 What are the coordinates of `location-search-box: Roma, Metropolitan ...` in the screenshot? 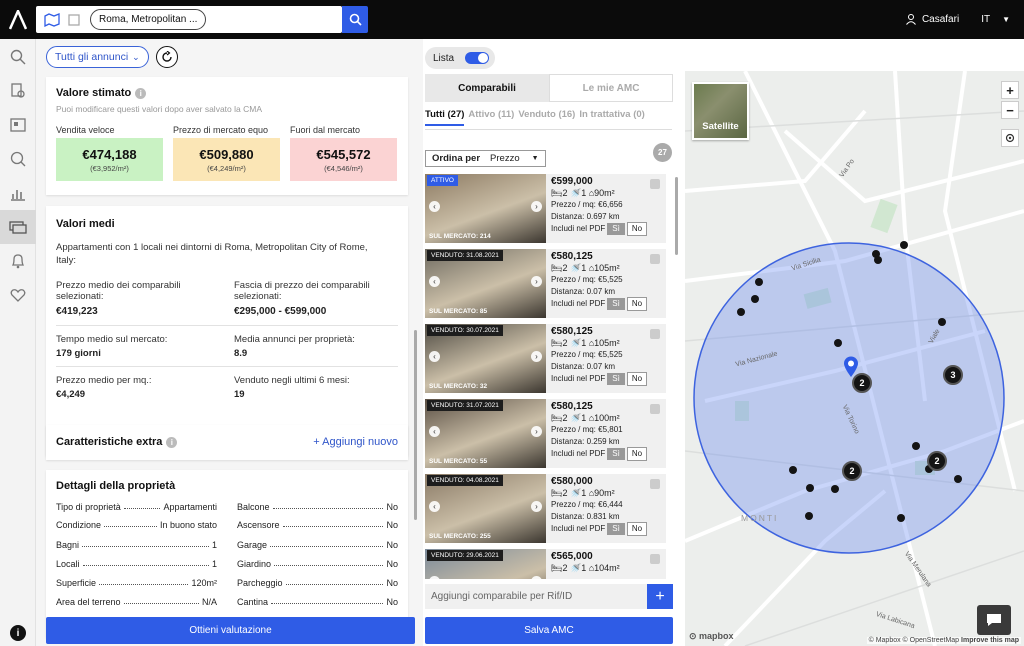 It's located at (189, 19).